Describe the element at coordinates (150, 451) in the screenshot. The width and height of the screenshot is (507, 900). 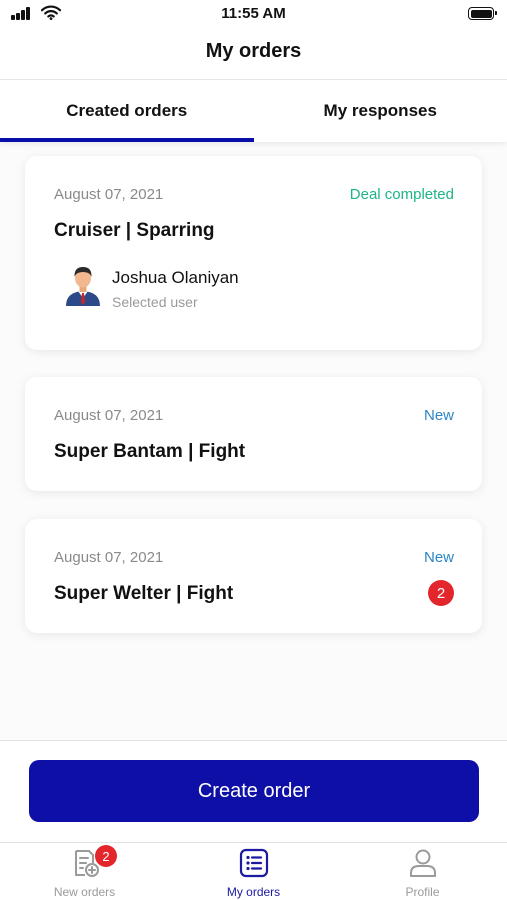
I see `order-title: Super Bantam | Fight` at that location.